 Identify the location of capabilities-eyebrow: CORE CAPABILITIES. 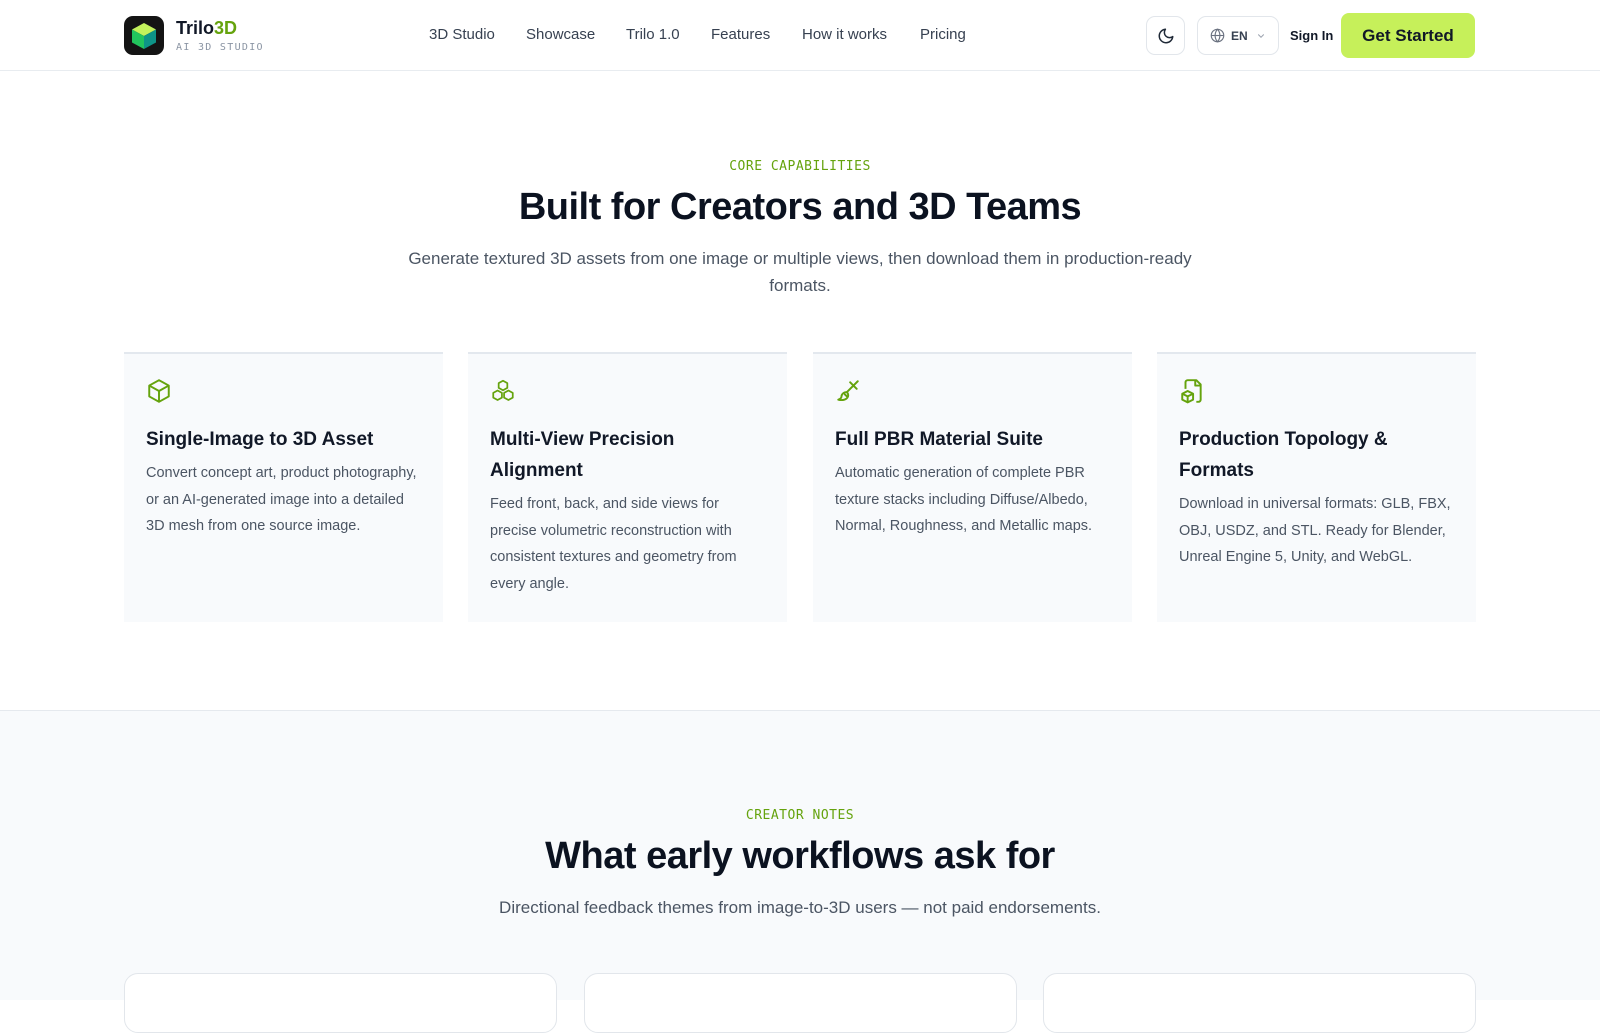
(800, 166).